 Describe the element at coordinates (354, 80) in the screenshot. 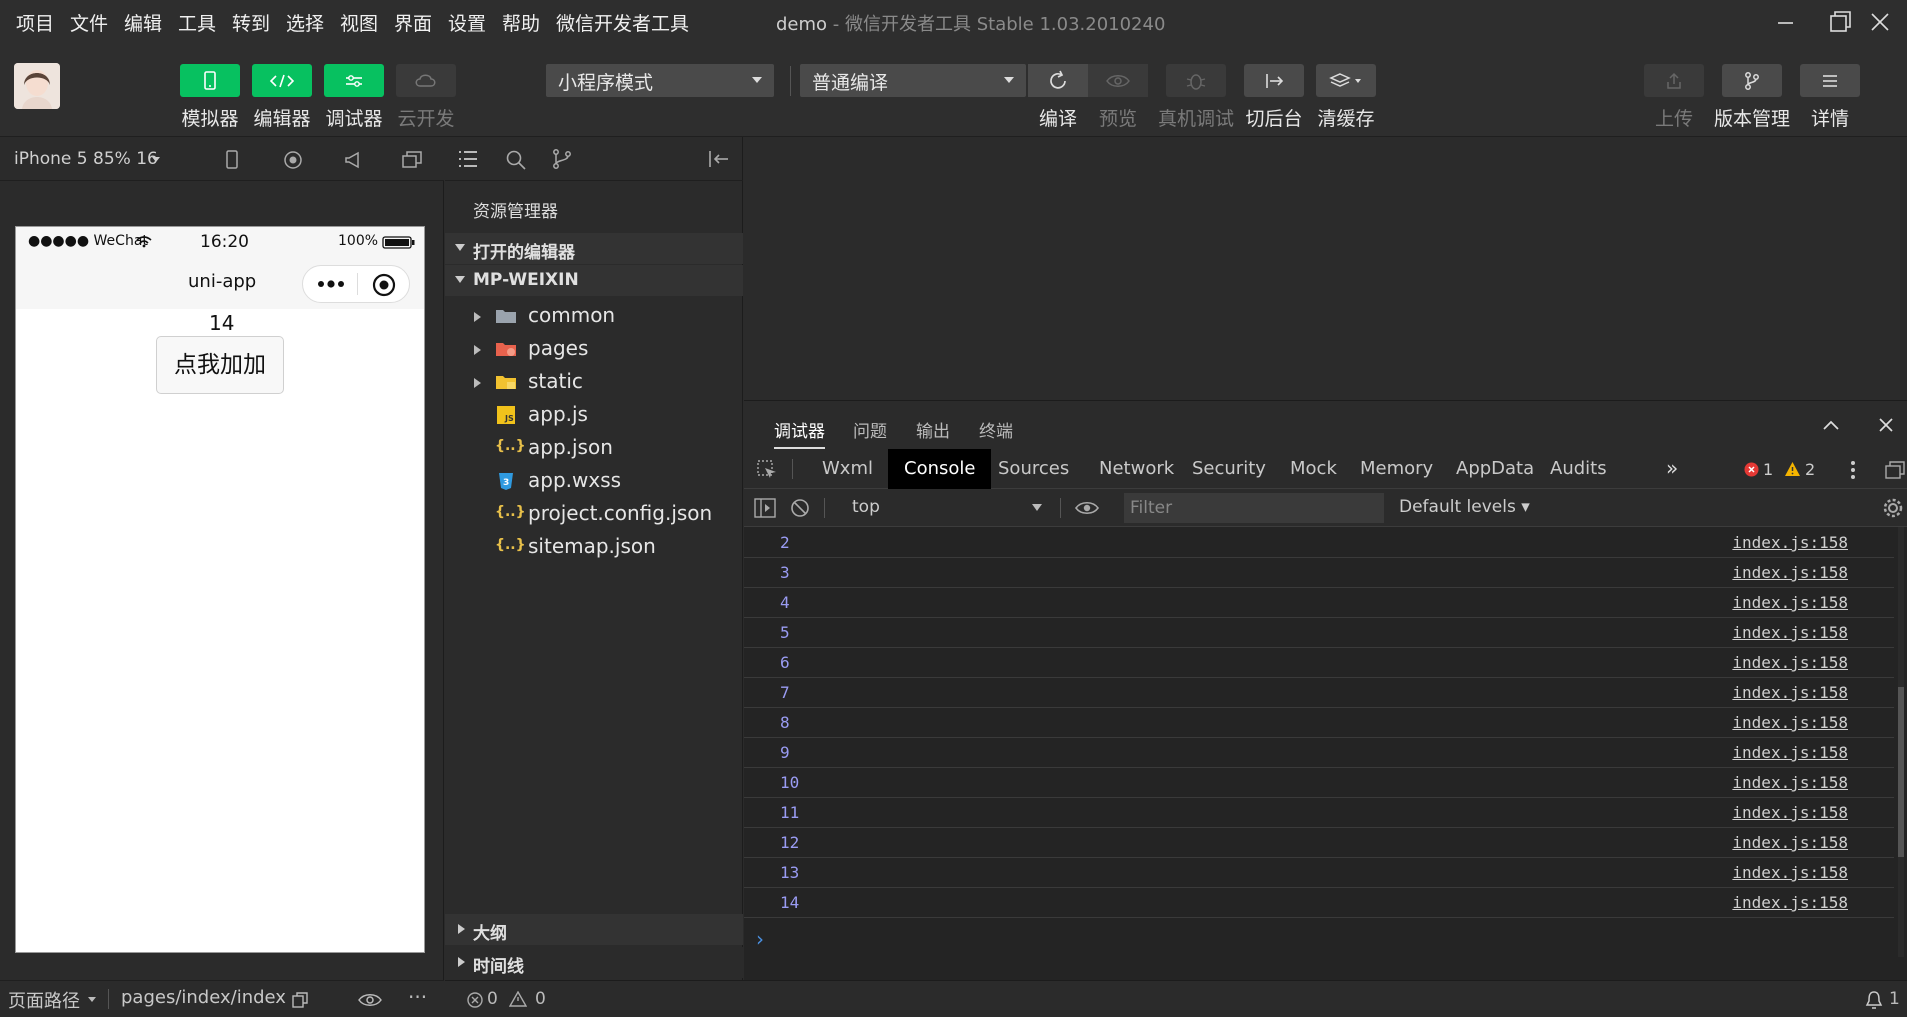

I see `debugger-button` at that location.